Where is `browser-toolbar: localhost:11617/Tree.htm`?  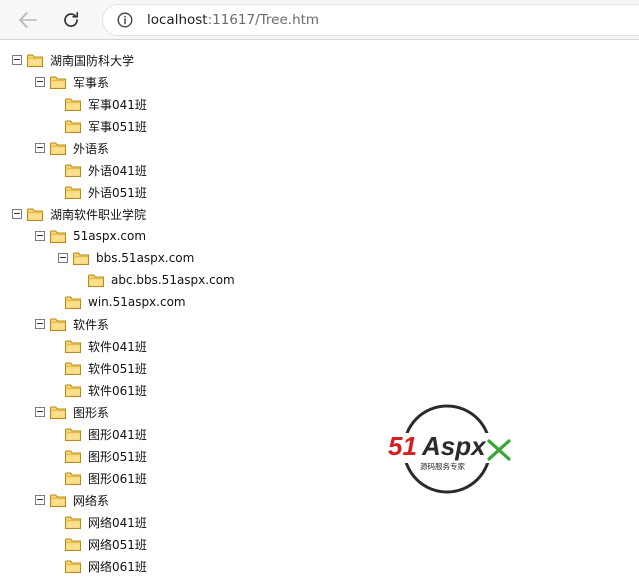
browser-toolbar: localhost:11617/Tree.htm is located at coordinates (319, 20).